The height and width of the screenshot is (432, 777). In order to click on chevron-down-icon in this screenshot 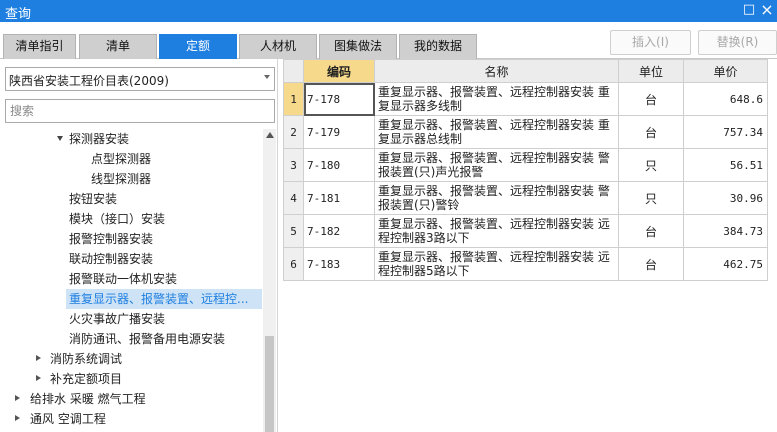, I will do `click(267, 77)`.